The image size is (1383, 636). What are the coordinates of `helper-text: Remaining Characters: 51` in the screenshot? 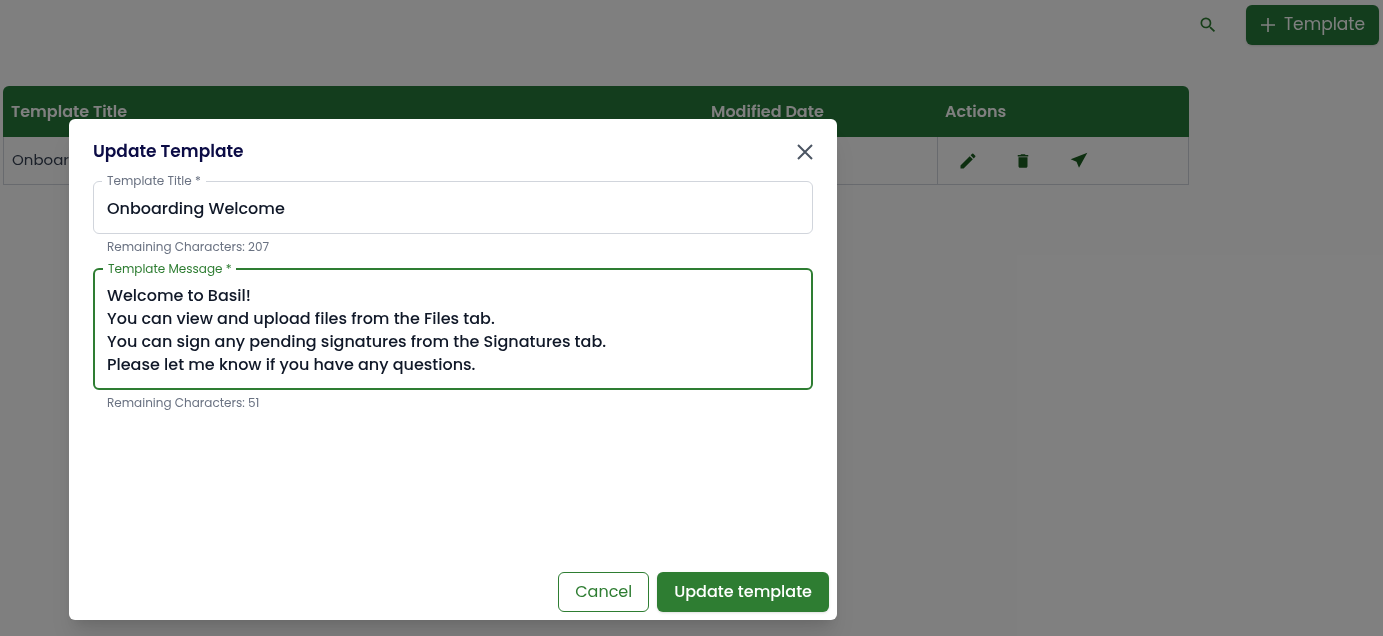 It's located at (183, 402).